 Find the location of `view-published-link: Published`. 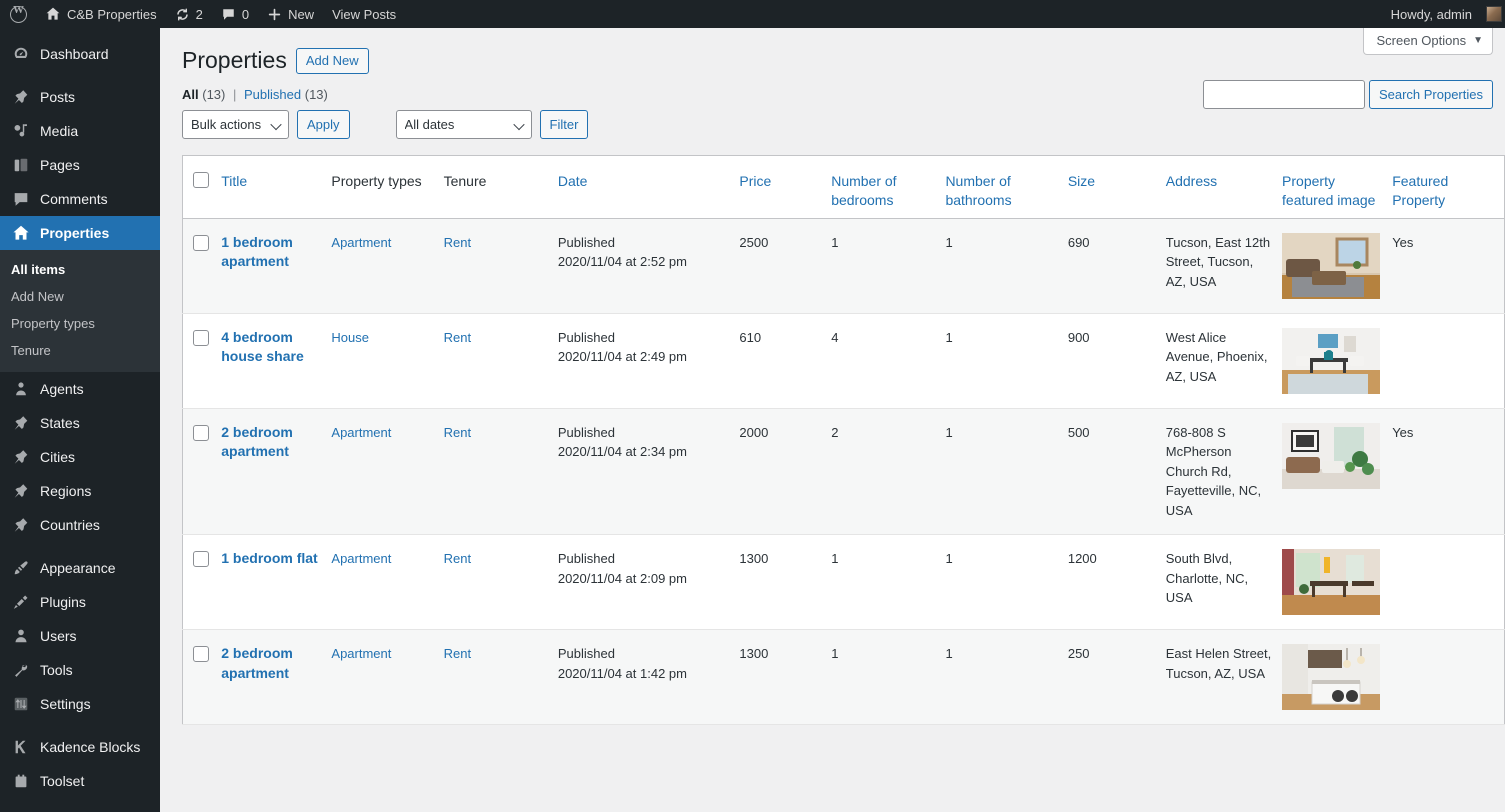

view-published-link: Published is located at coordinates (272, 94).